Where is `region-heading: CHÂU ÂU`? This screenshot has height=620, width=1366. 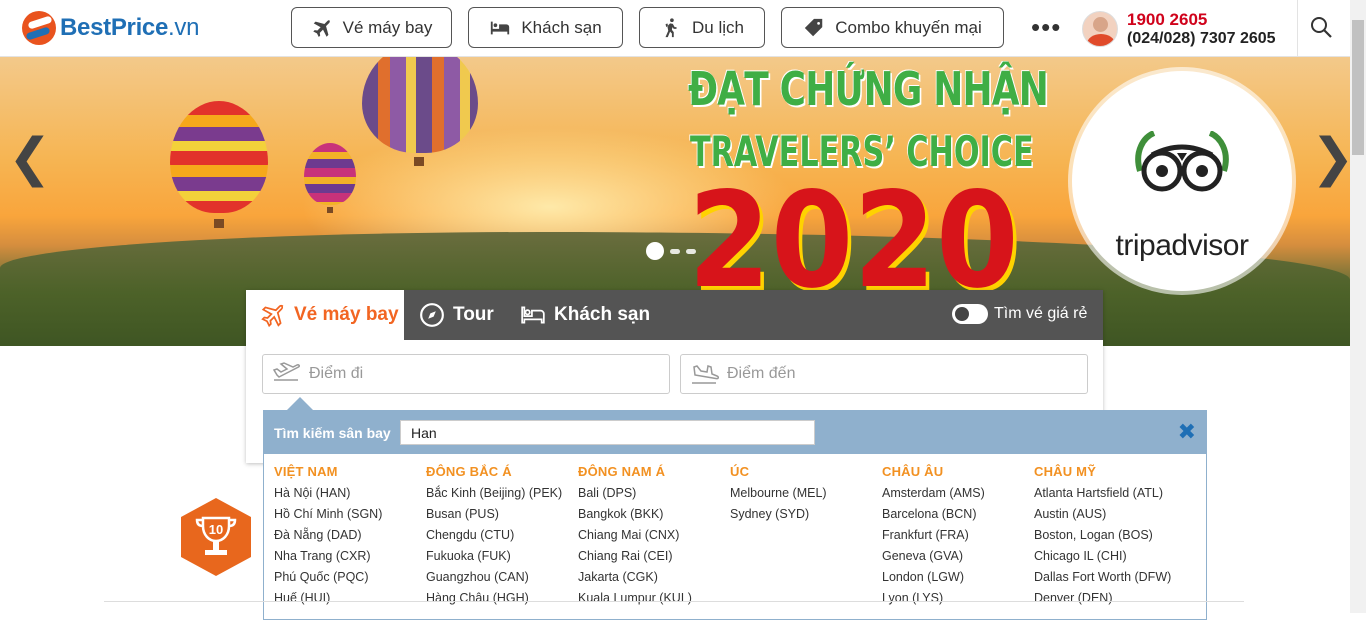 region-heading: CHÂU ÂU is located at coordinates (913, 471).